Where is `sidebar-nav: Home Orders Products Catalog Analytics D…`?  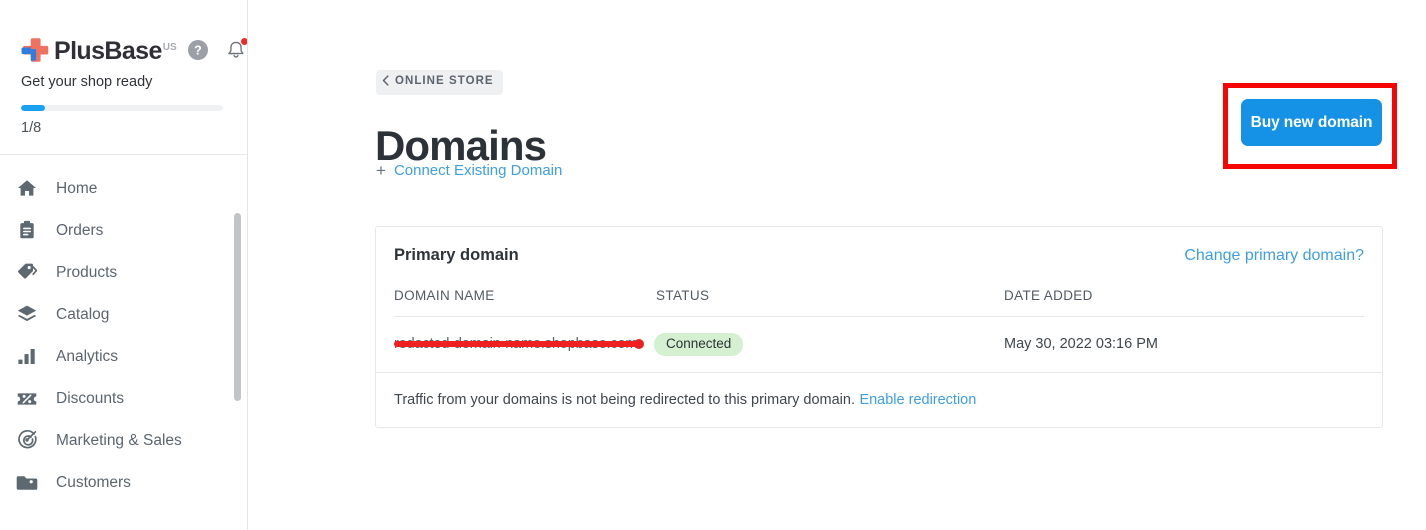 sidebar-nav: Home Orders Products Catalog Analytics D… is located at coordinates (123, 329).